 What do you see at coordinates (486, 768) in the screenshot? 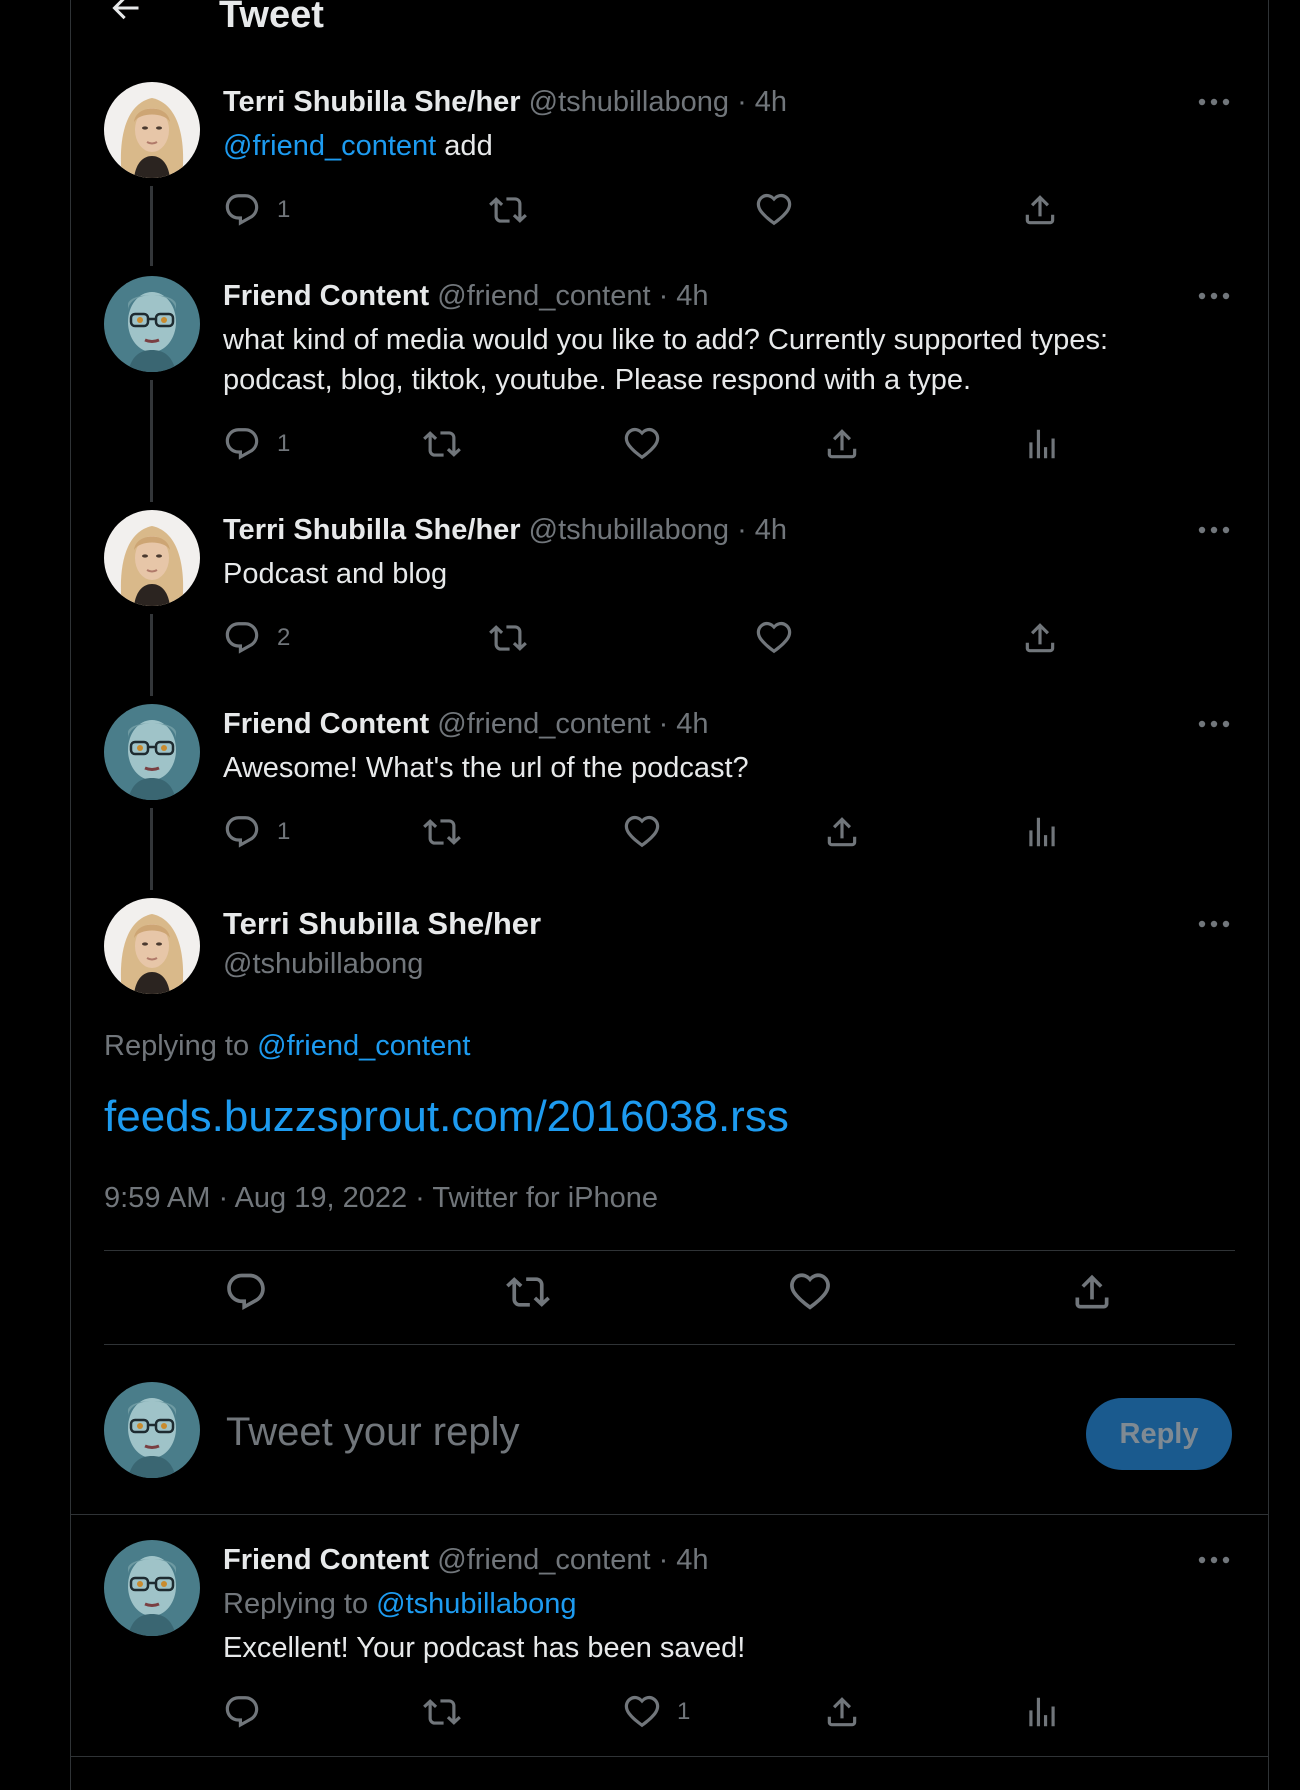
I see `tweet-text: Awesome! What's the url of the podcast?` at bounding box center [486, 768].